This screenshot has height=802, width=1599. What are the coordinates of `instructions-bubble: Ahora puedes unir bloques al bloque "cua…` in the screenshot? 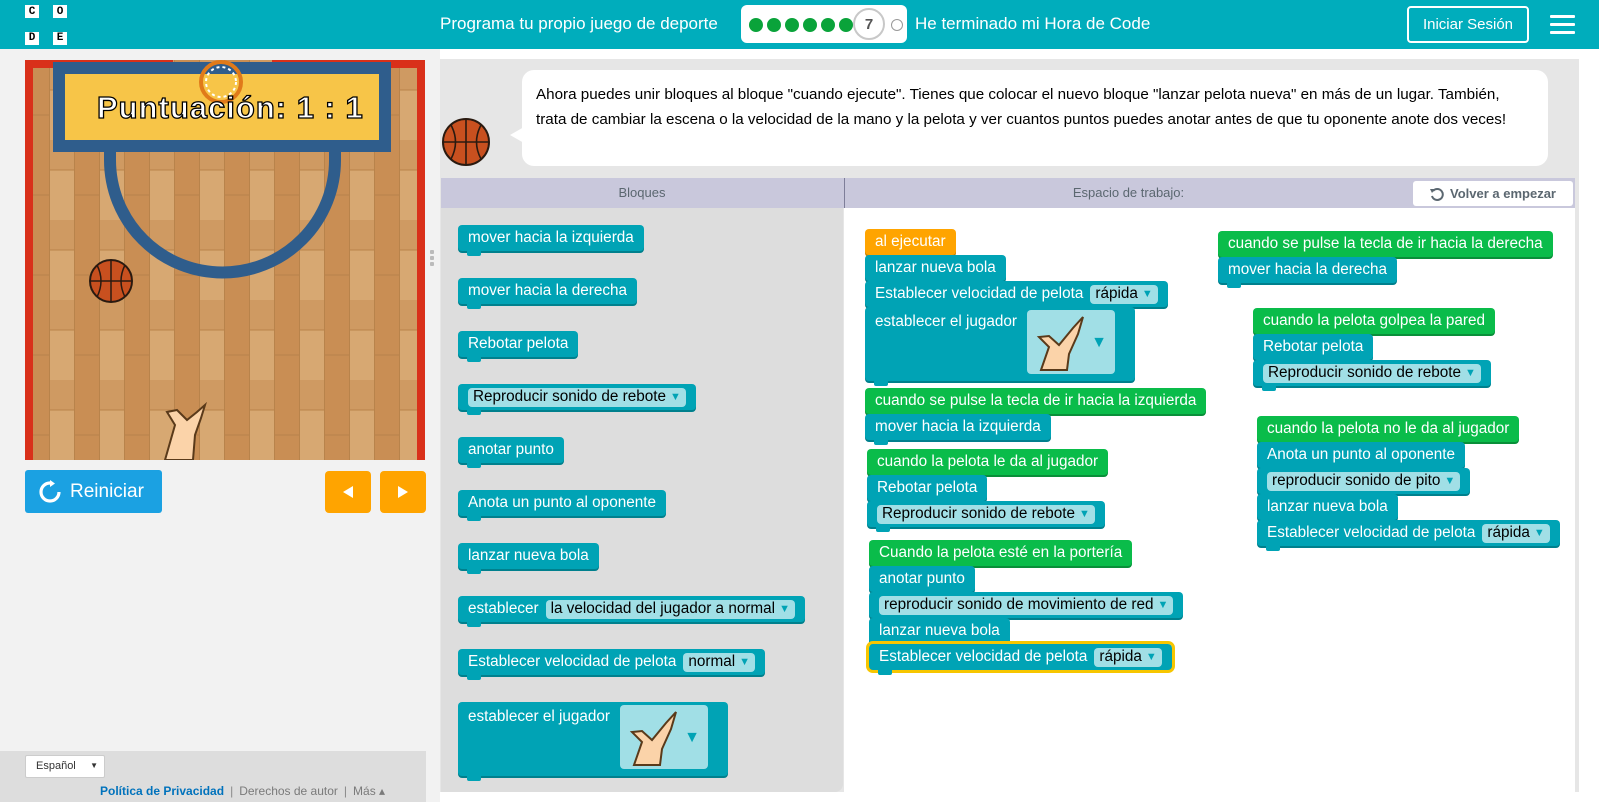 It's located at (1035, 118).